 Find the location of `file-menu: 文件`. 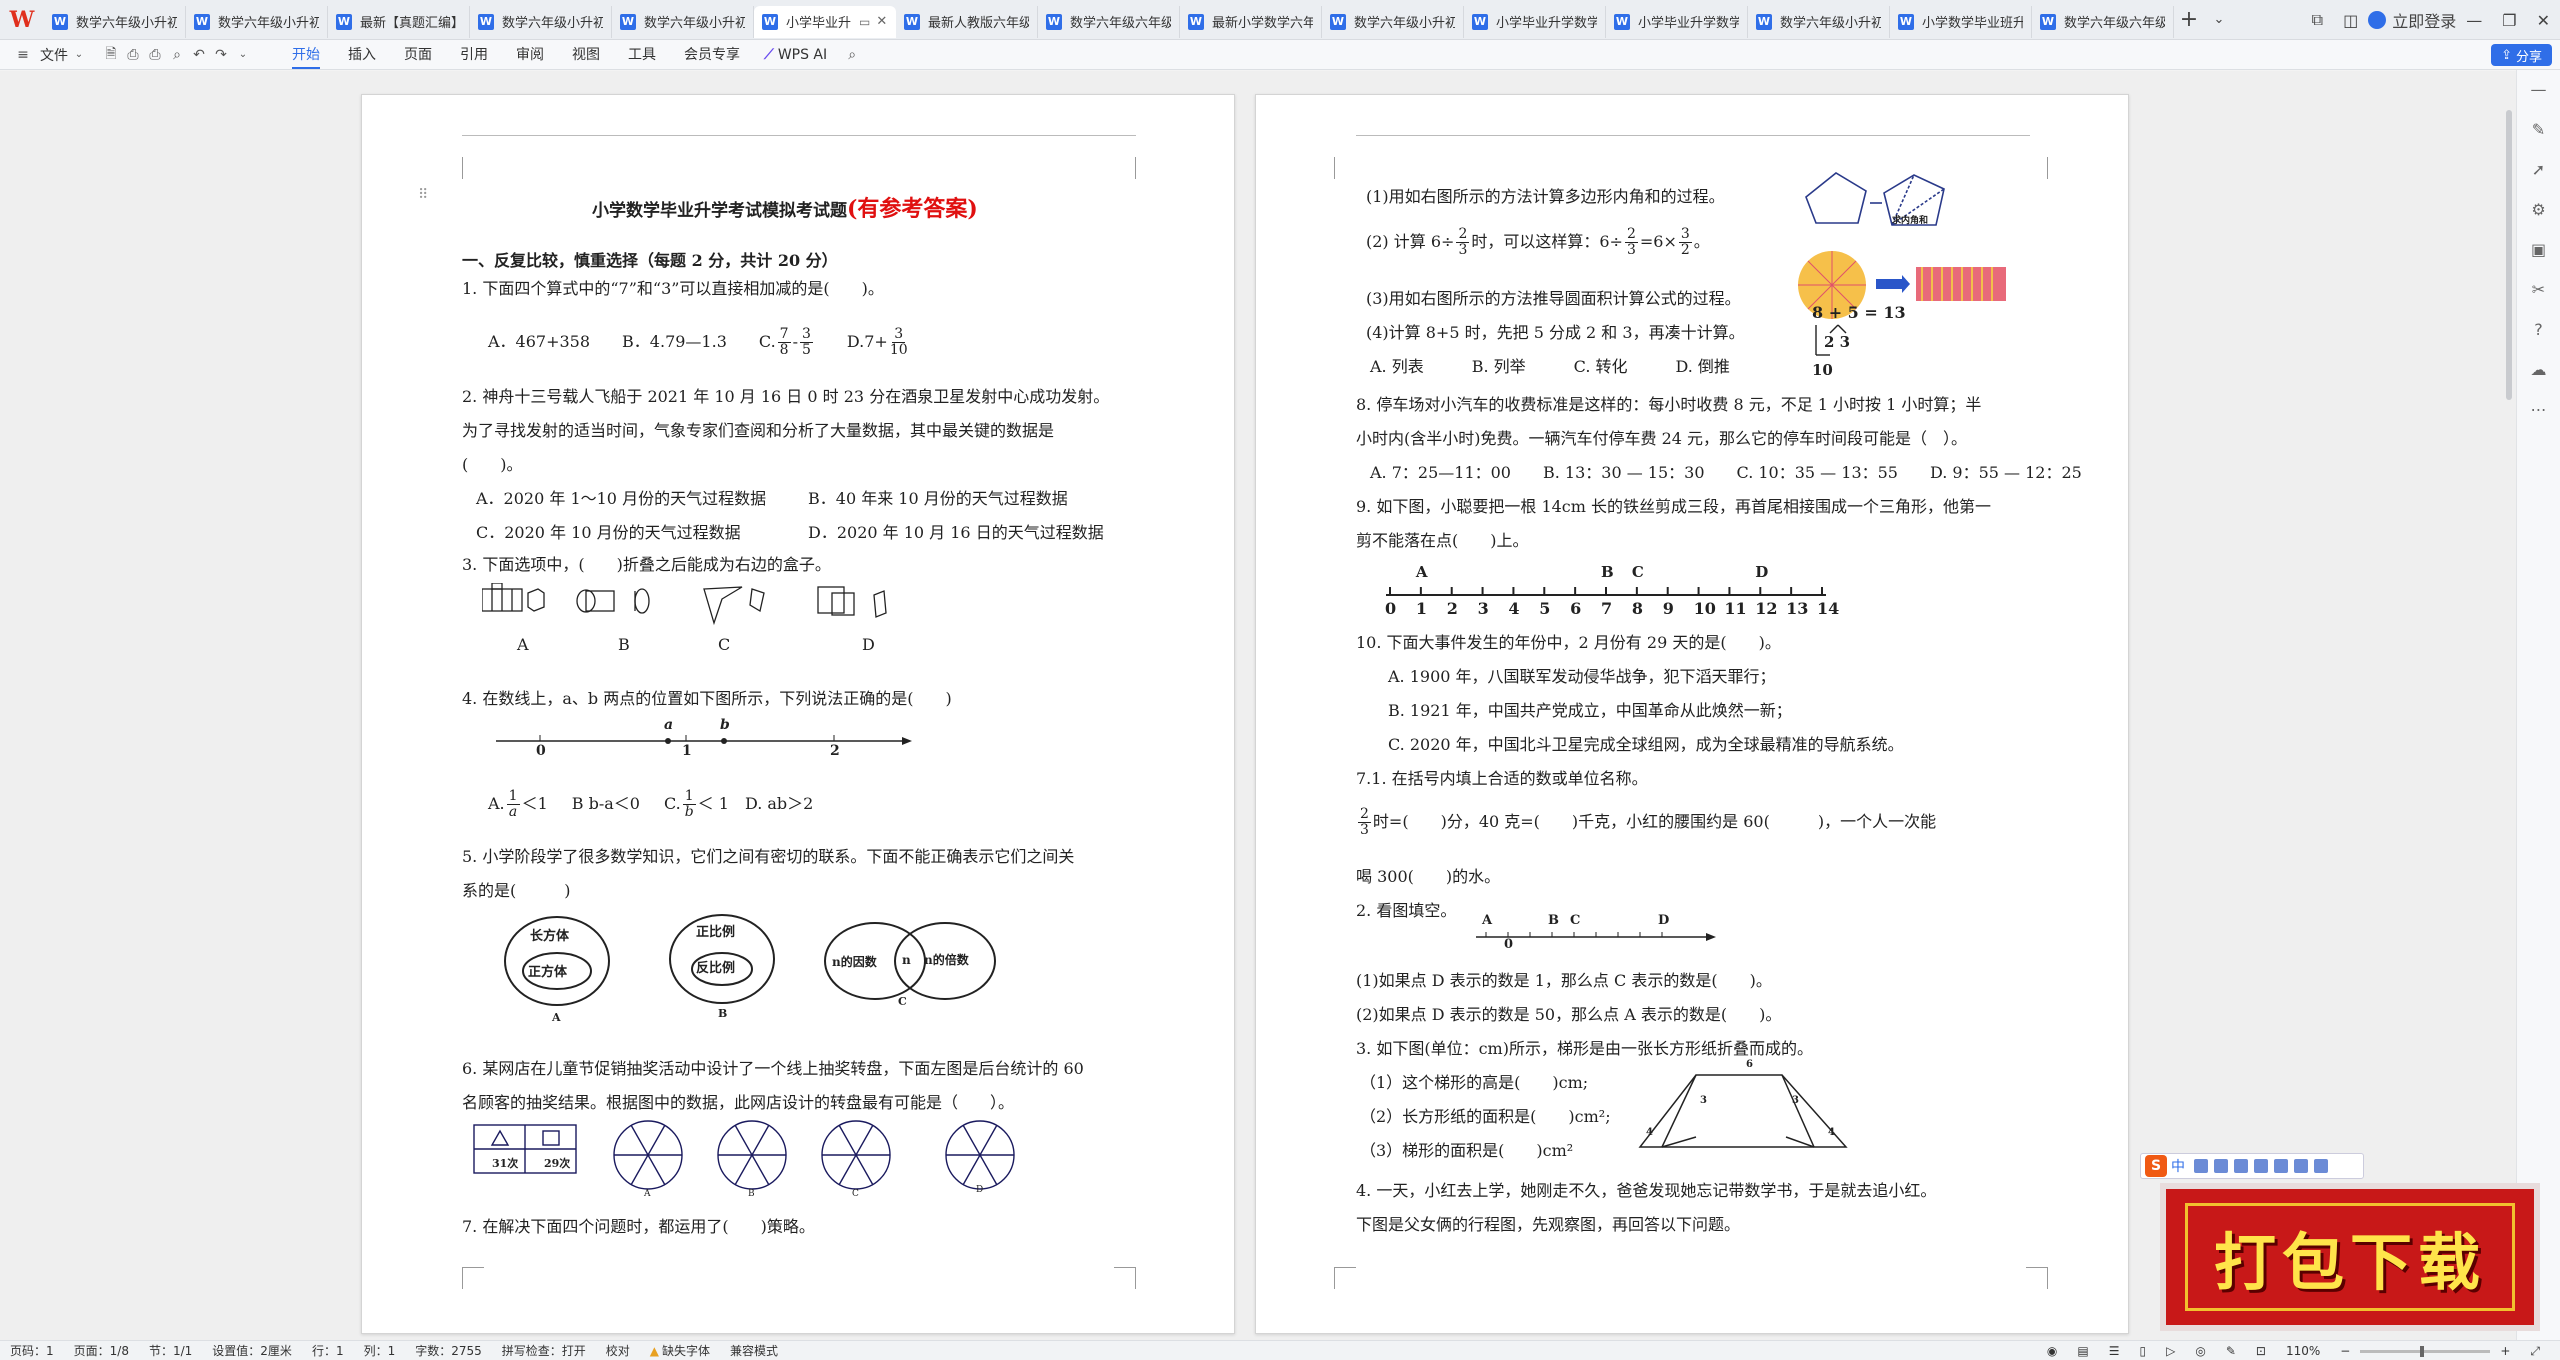

file-menu: 文件 is located at coordinates (54, 55).